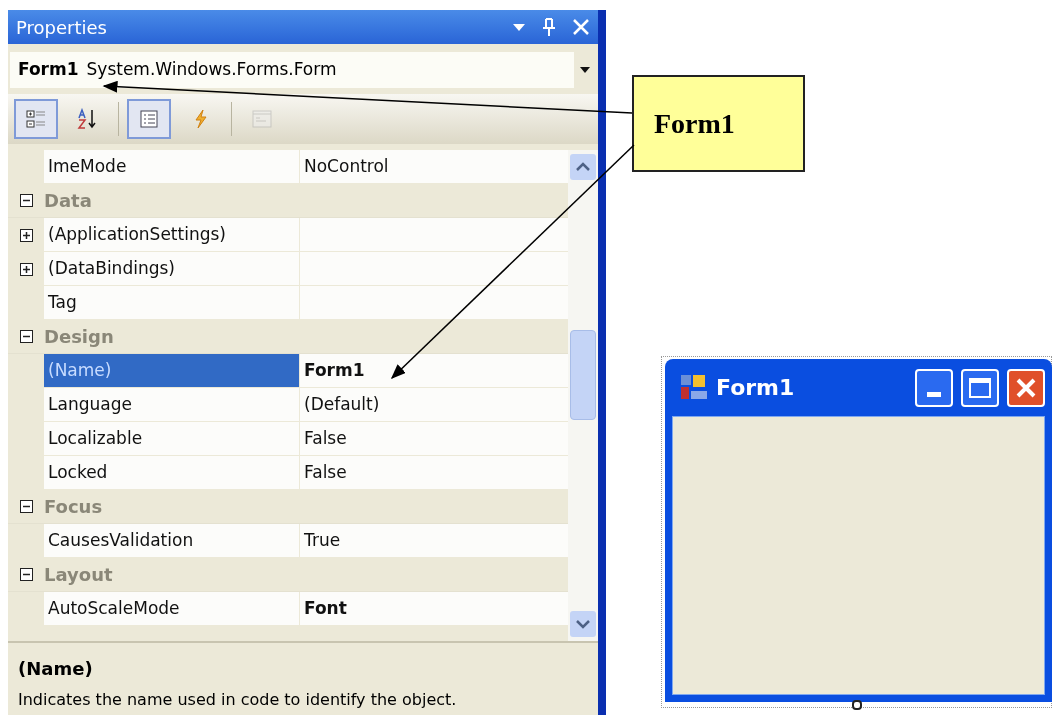 This screenshot has height=715, width=1052. What do you see at coordinates (78, 575) in the screenshot?
I see `category-label: Layout` at bounding box center [78, 575].